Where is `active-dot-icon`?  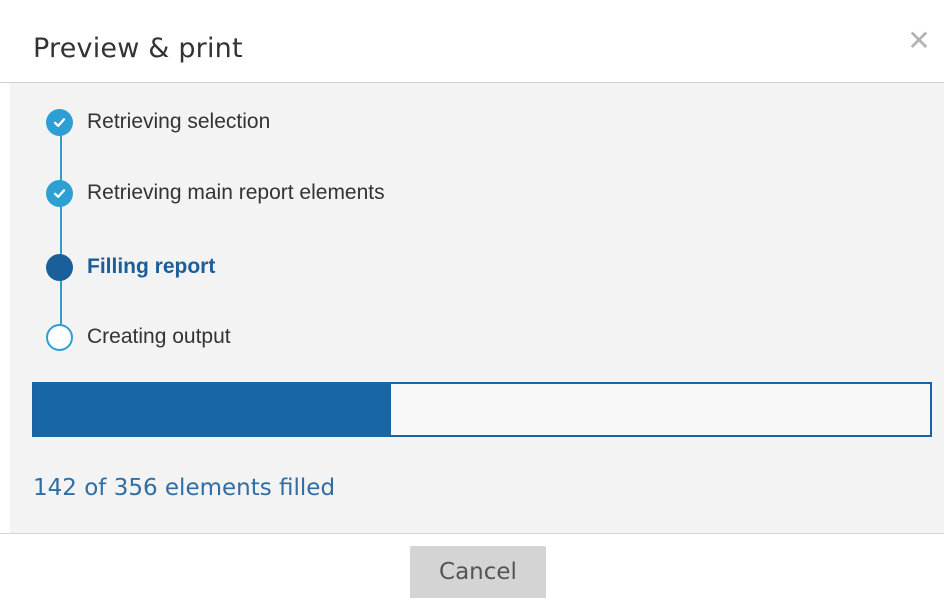 active-dot-icon is located at coordinates (59, 267).